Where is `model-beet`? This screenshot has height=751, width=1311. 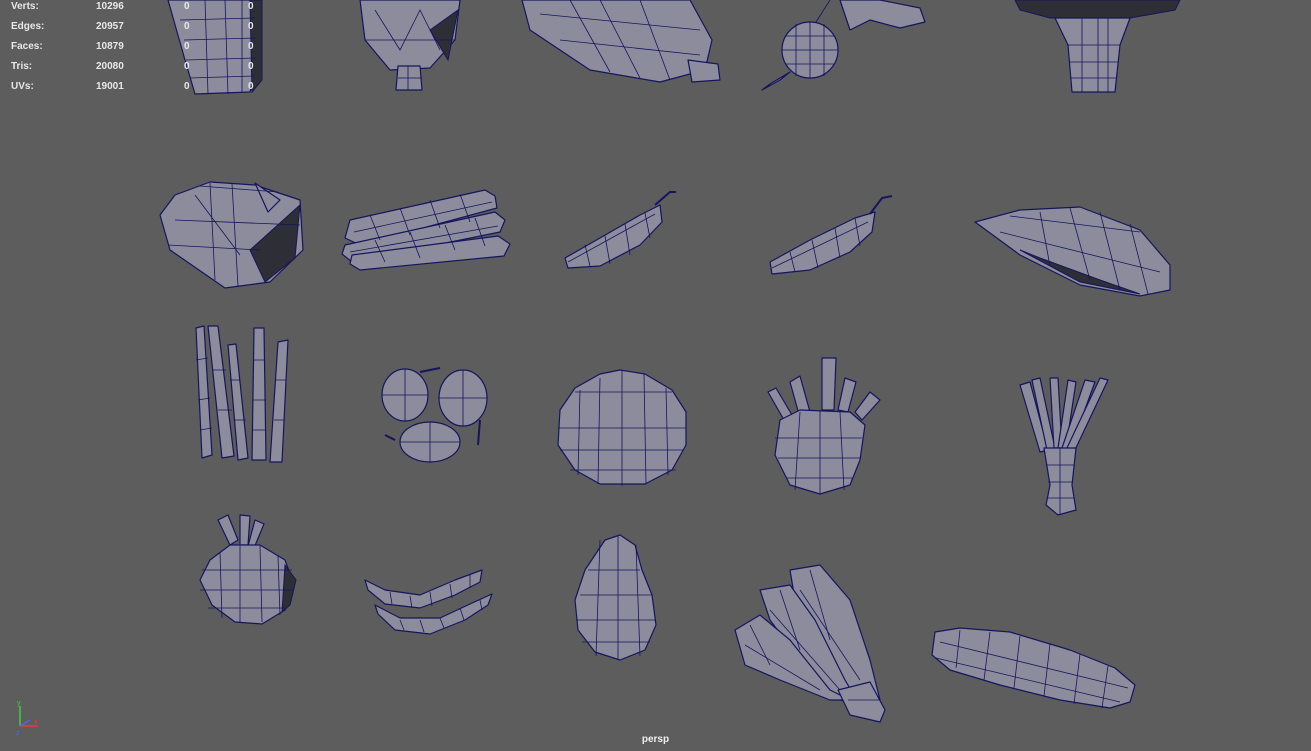
model-beet is located at coordinates (248, 569).